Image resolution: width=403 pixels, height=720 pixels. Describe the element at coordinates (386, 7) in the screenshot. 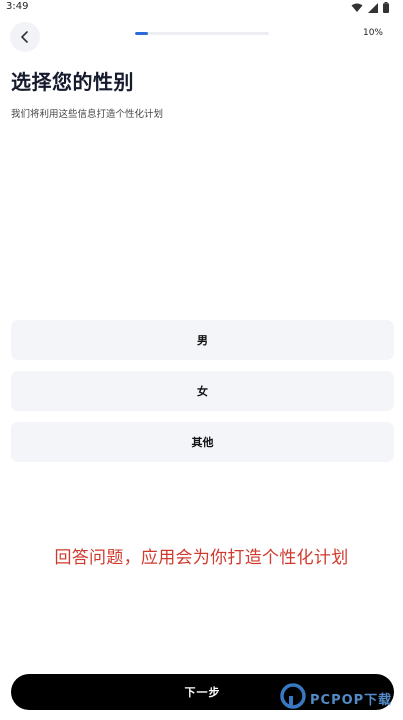

I see `battery-icon` at that location.